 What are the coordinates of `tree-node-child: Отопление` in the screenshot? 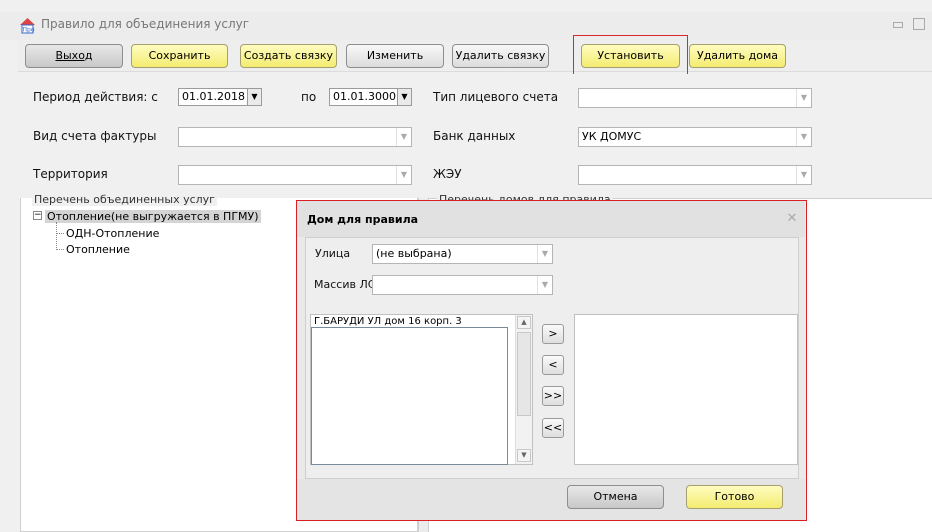 It's located at (98, 249).